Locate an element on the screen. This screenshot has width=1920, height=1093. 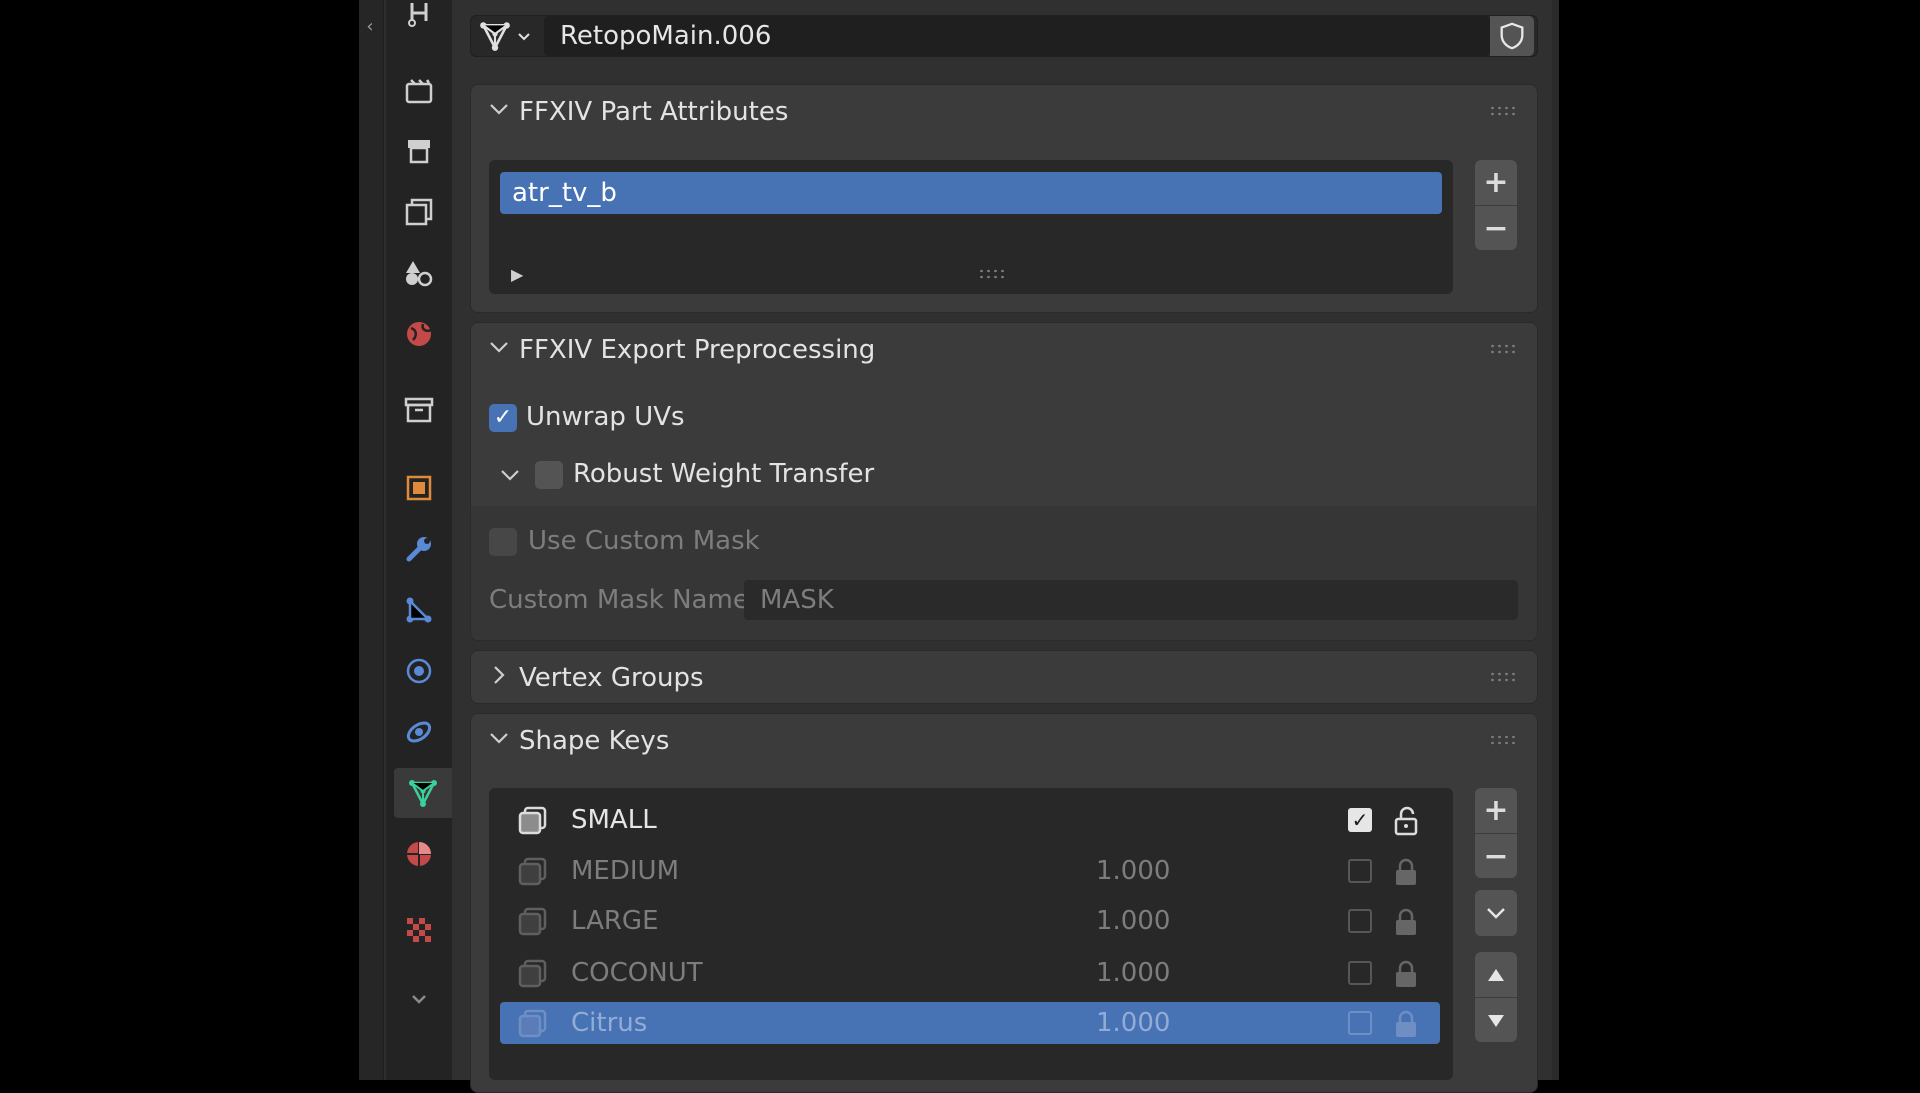
scene-icon is located at coordinates (419, 274).